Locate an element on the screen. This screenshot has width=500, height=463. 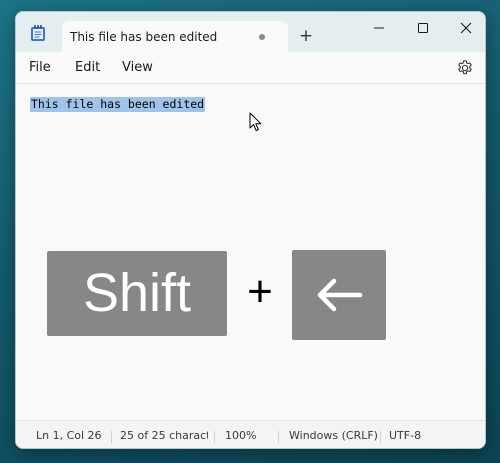
maximize-button is located at coordinates (423, 28).